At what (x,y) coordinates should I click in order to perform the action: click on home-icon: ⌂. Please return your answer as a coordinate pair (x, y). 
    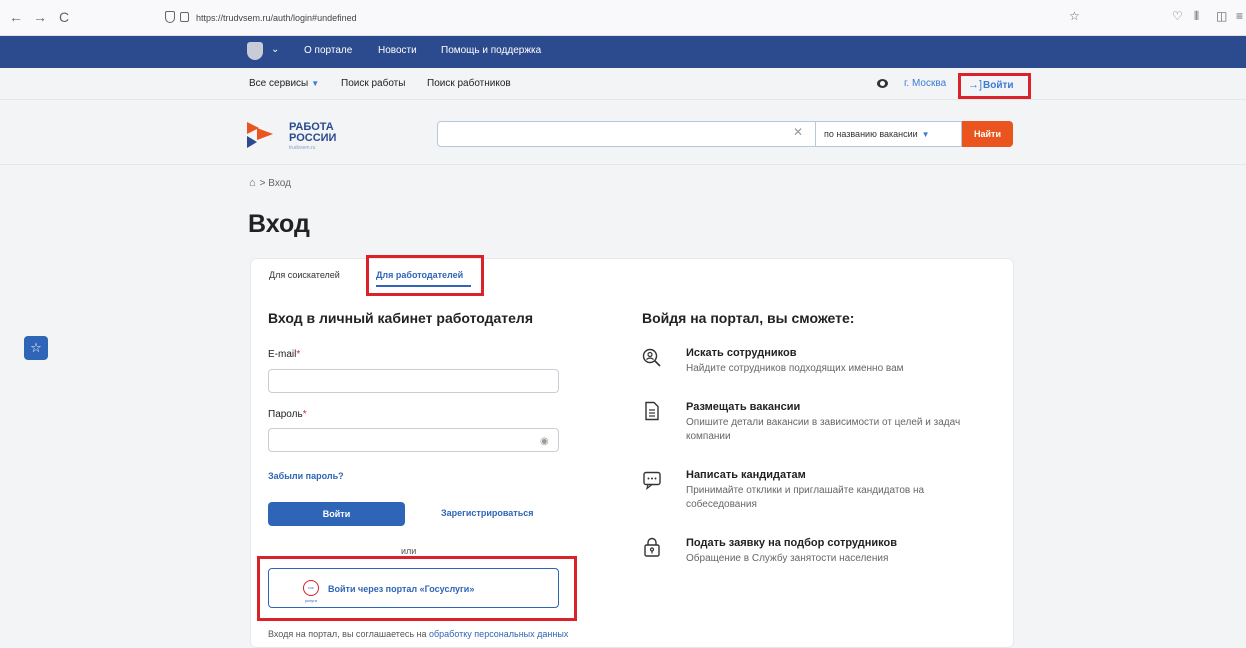
    Looking at the image, I should click on (252, 183).